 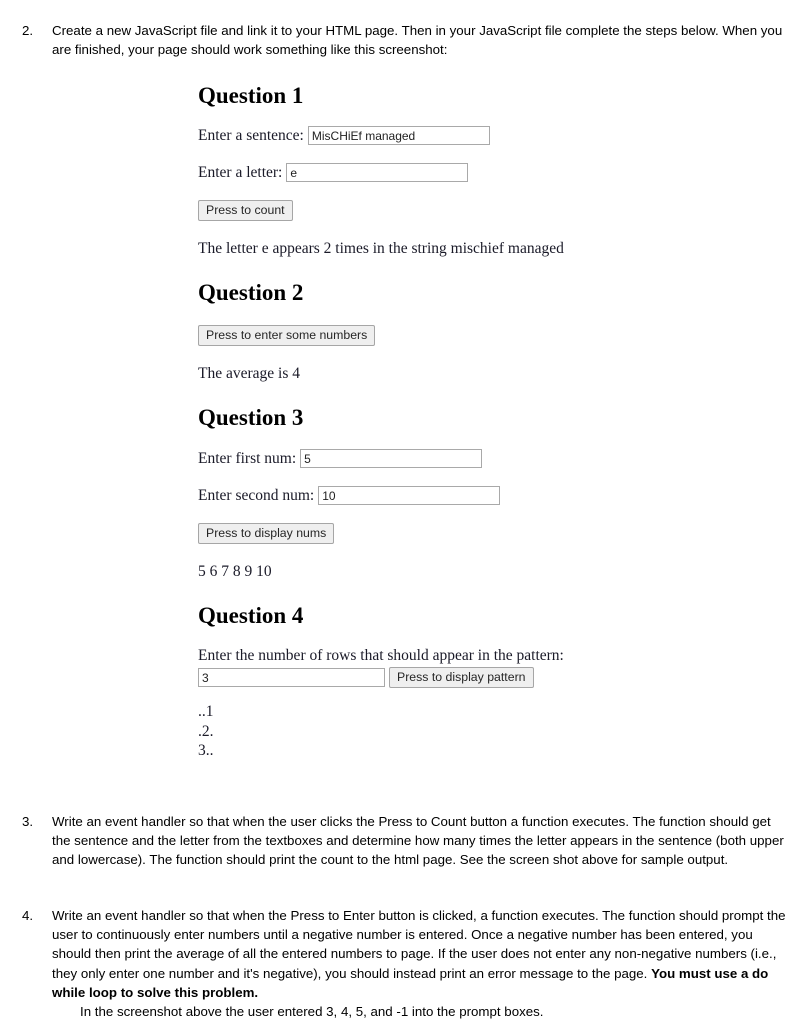 What do you see at coordinates (206, 750) in the screenshot?
I see `pattern-line: 3..` at bounding box center [206, 750].